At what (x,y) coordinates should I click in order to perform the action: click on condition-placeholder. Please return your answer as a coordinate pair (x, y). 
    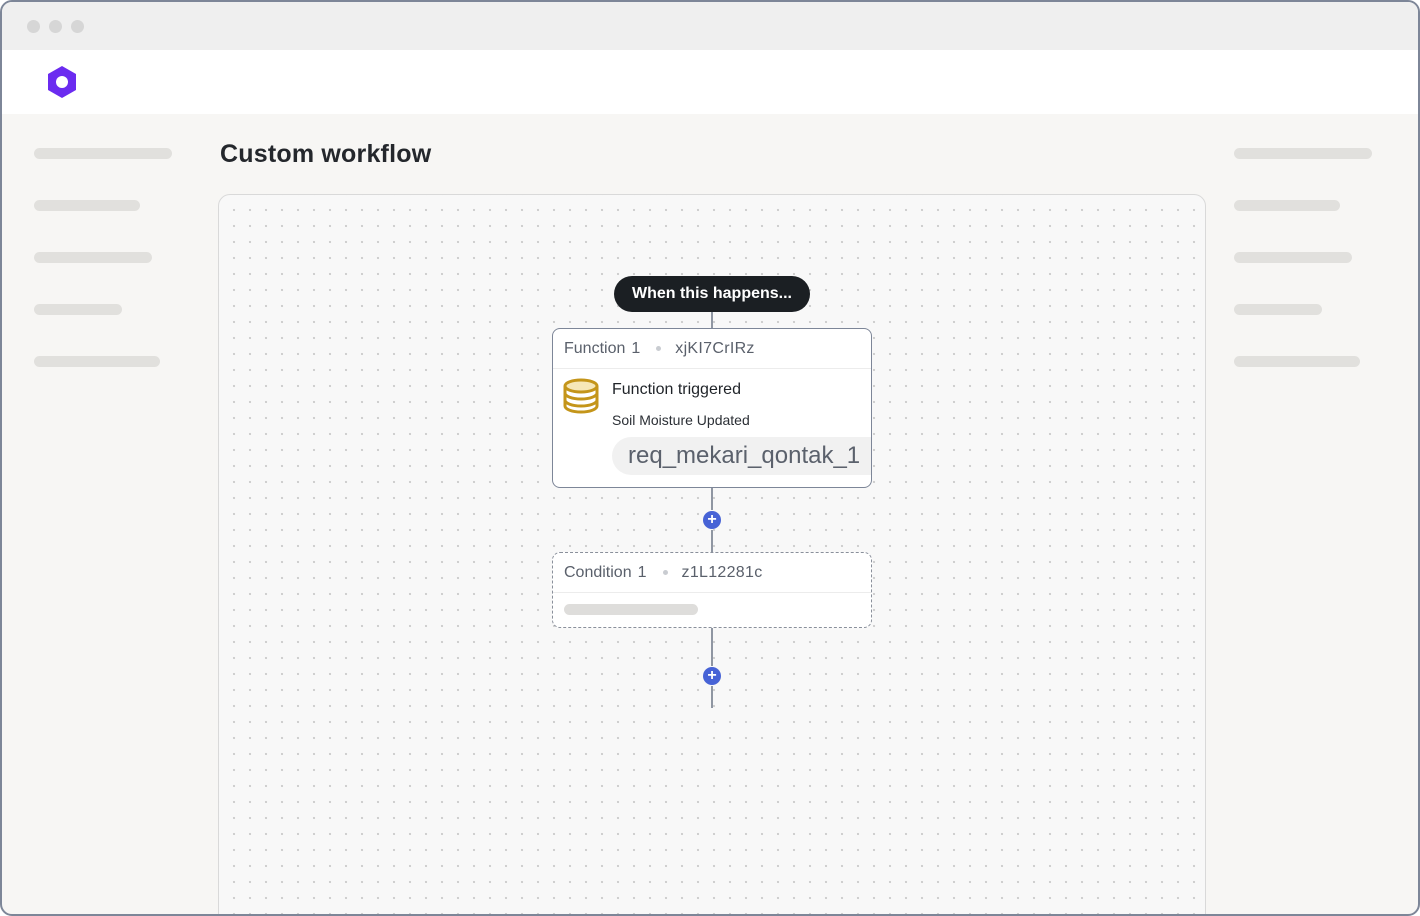
    Looking at the image, I should click on (631, 609).